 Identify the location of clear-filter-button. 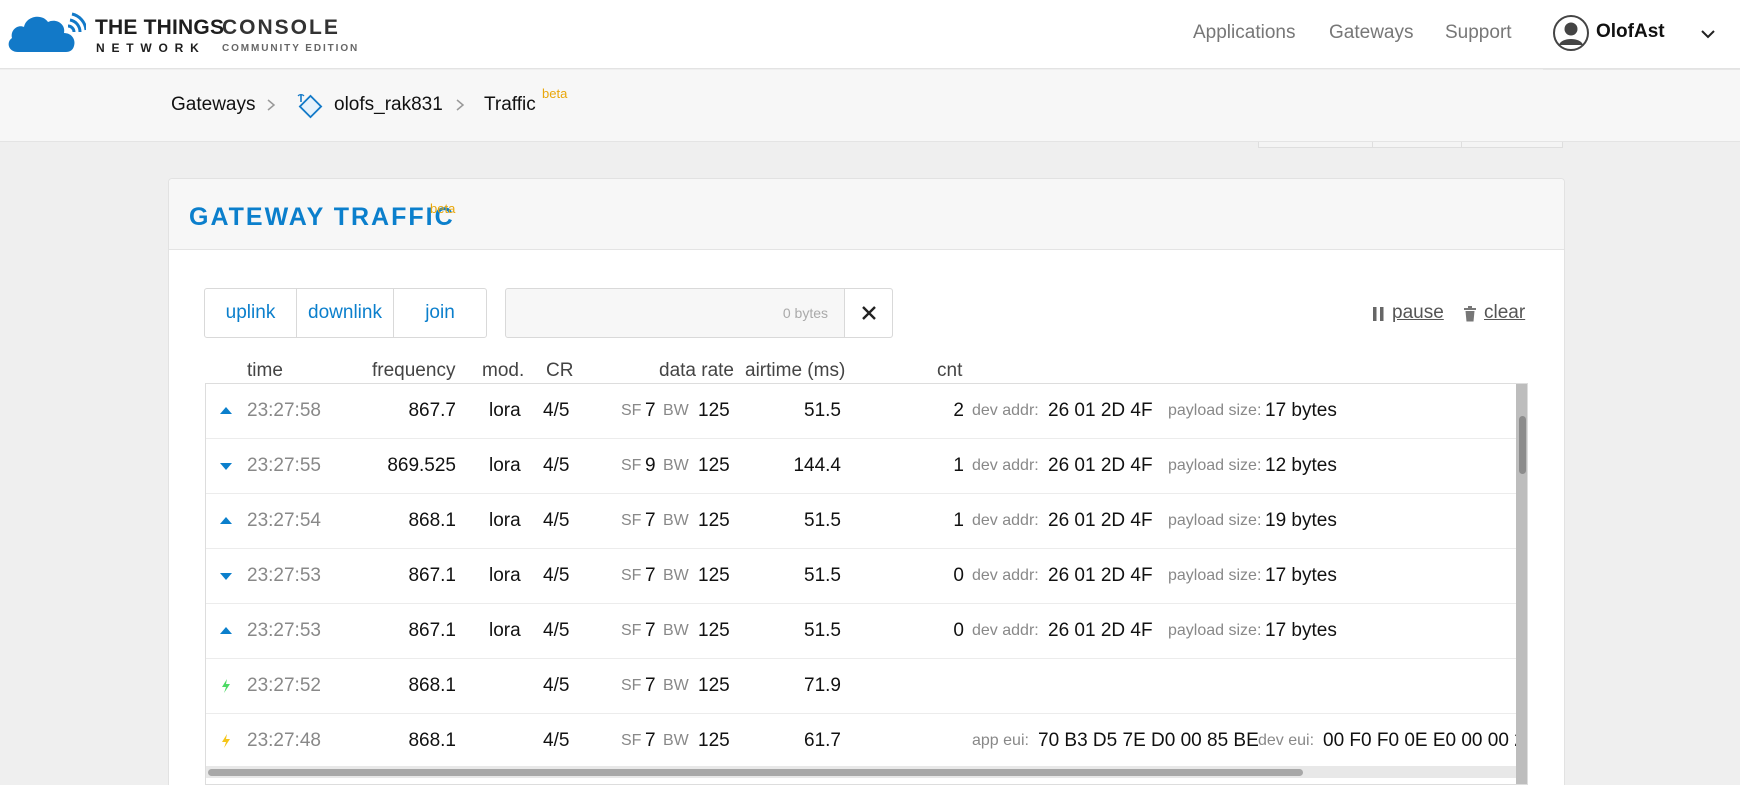
(868, 313).